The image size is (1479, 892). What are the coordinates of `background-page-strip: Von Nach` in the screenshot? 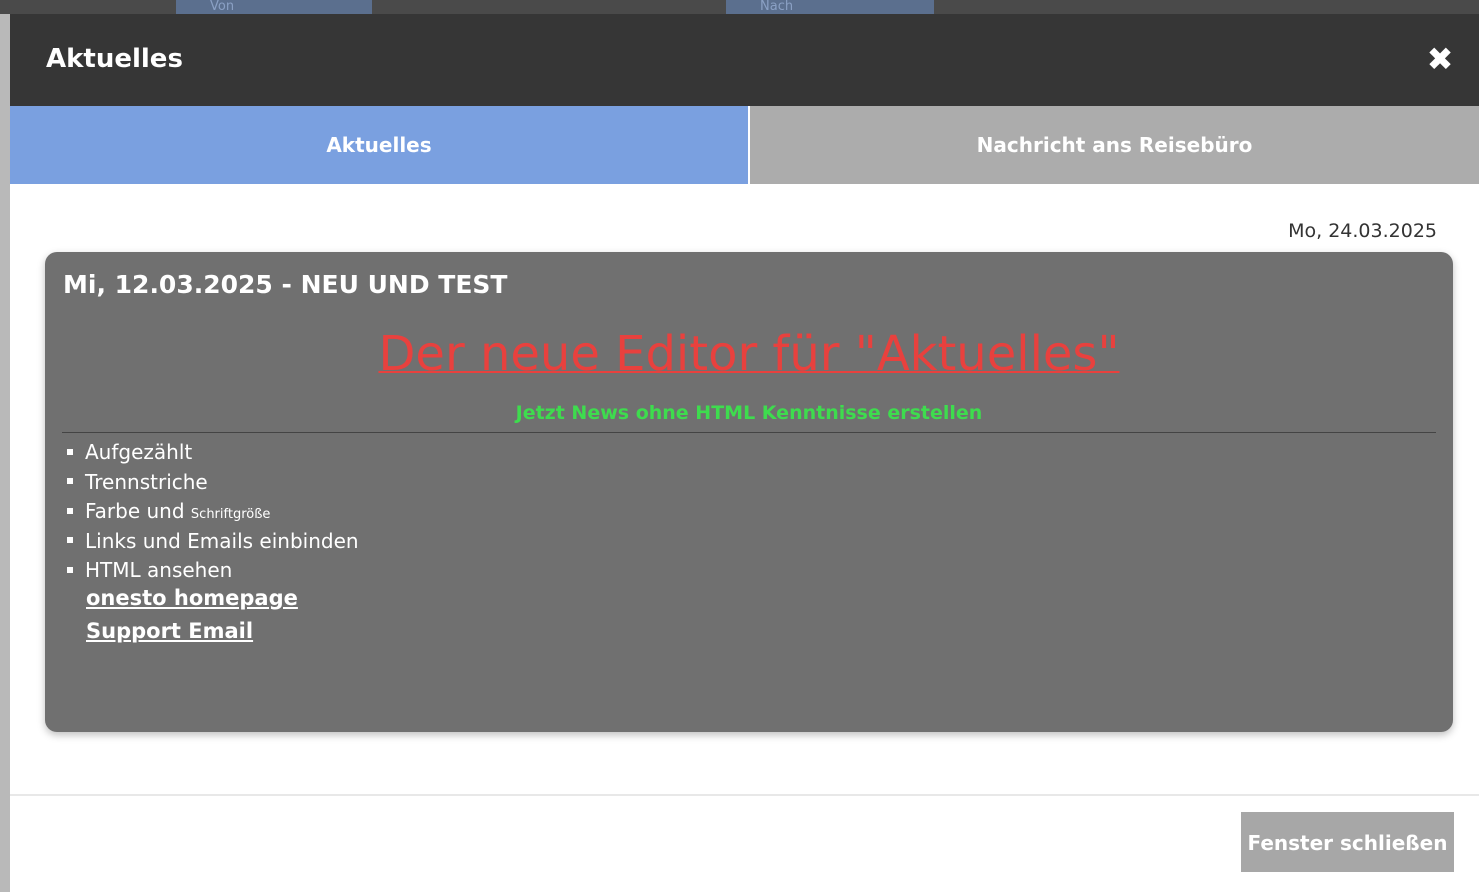 It's located at (739, 7).